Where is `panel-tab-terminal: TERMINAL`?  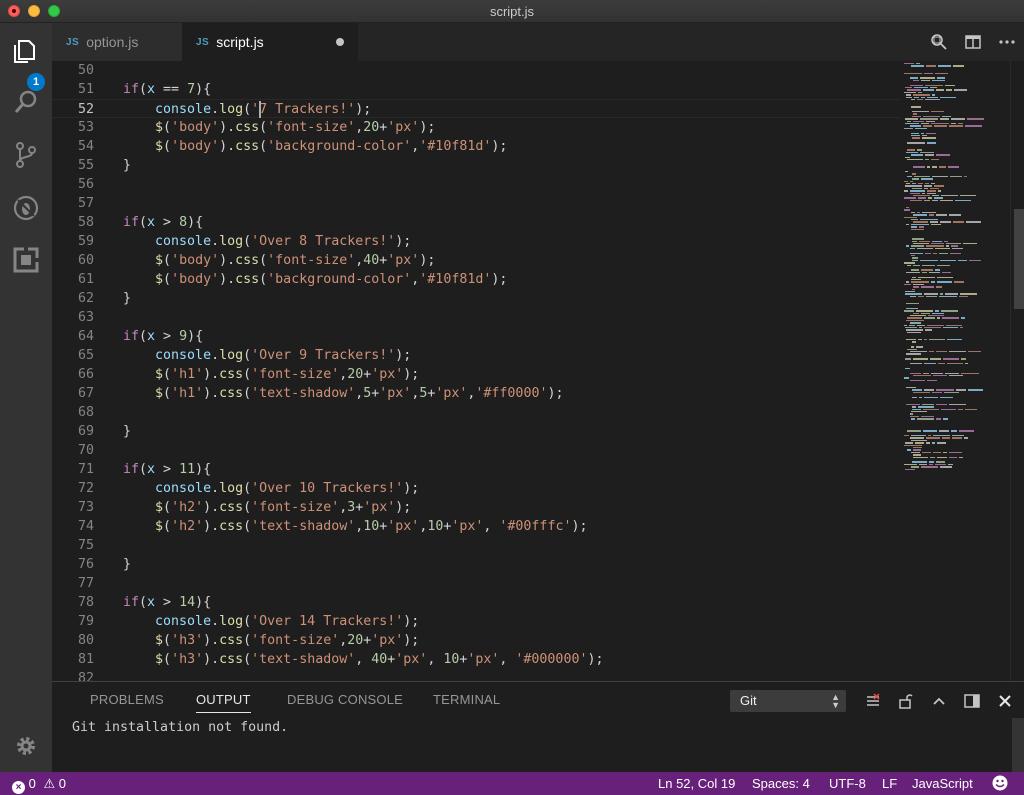
panel-tab-terminal: TERMINAL is located at coordinates (466, 699).